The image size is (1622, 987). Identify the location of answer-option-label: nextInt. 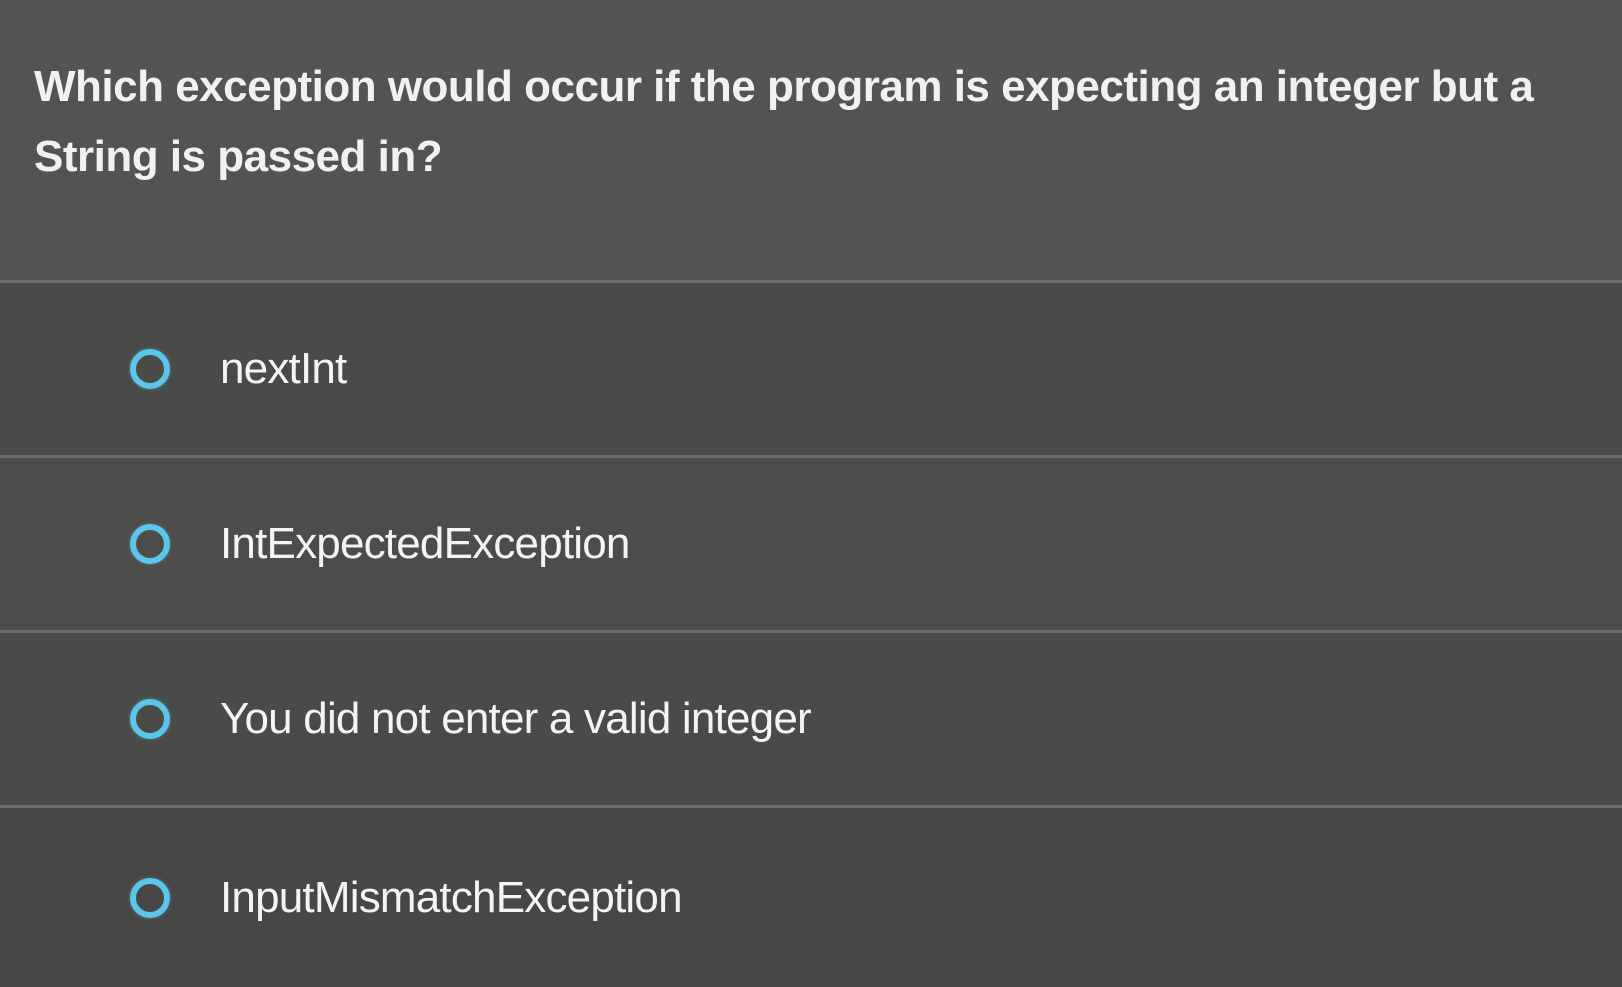
(283, 368).